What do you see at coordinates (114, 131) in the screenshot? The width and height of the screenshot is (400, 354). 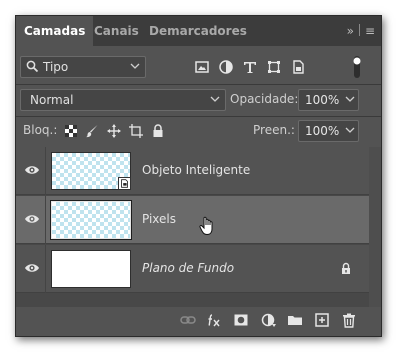 I see `lock-position-icon` at bounding box center [114, 131].